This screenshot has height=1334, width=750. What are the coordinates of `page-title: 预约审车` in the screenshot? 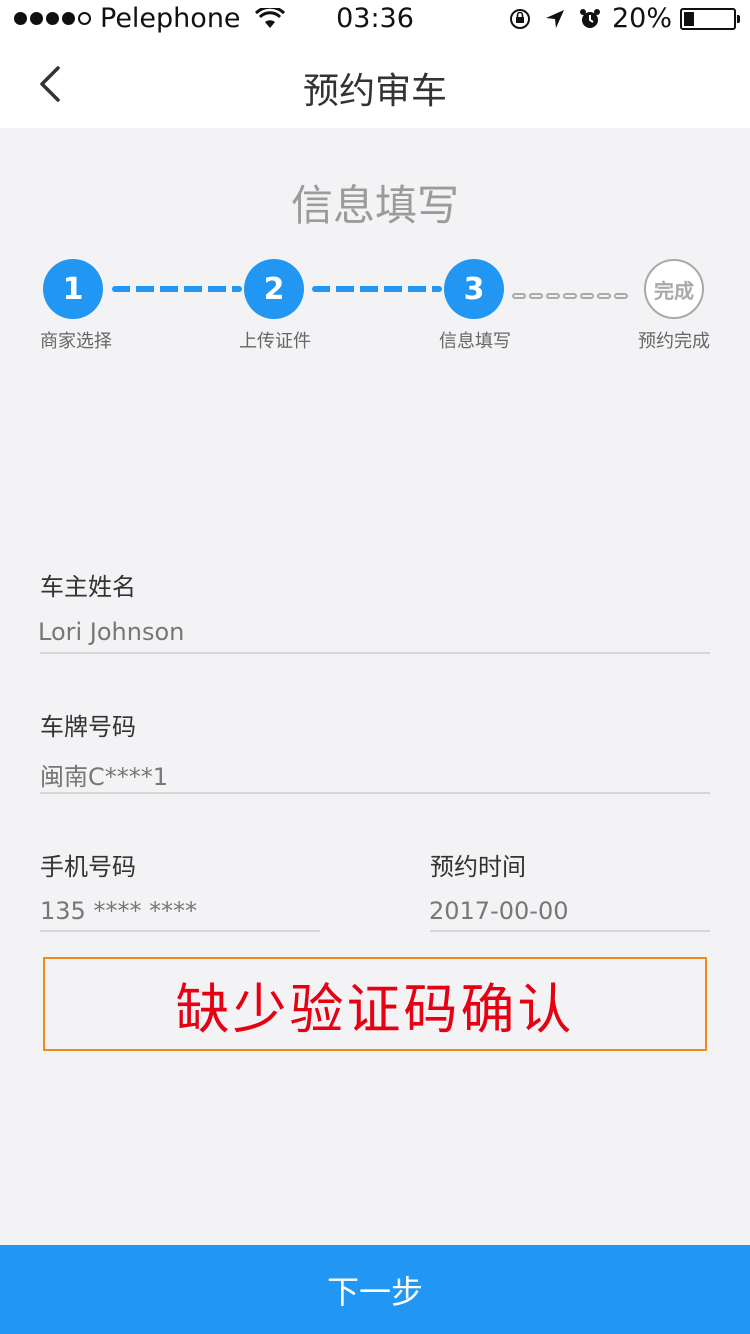 It's located at (374, 91).